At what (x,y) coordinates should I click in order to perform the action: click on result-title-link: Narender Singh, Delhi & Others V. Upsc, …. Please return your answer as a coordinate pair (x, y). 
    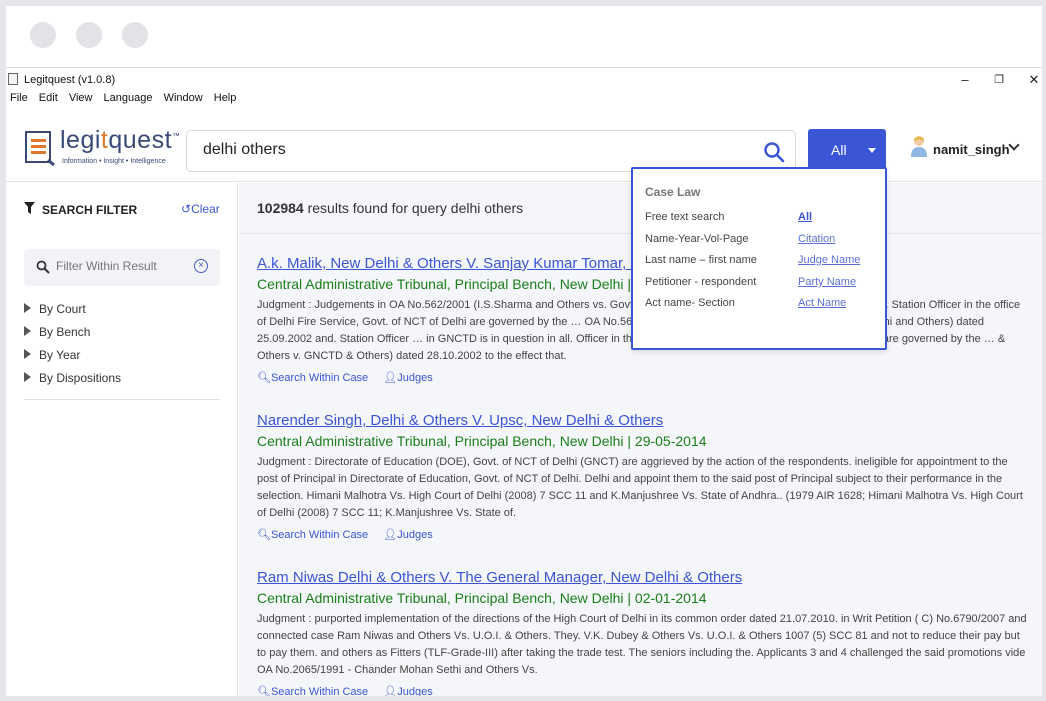
    Looking at the image, I should click on (642, 420).